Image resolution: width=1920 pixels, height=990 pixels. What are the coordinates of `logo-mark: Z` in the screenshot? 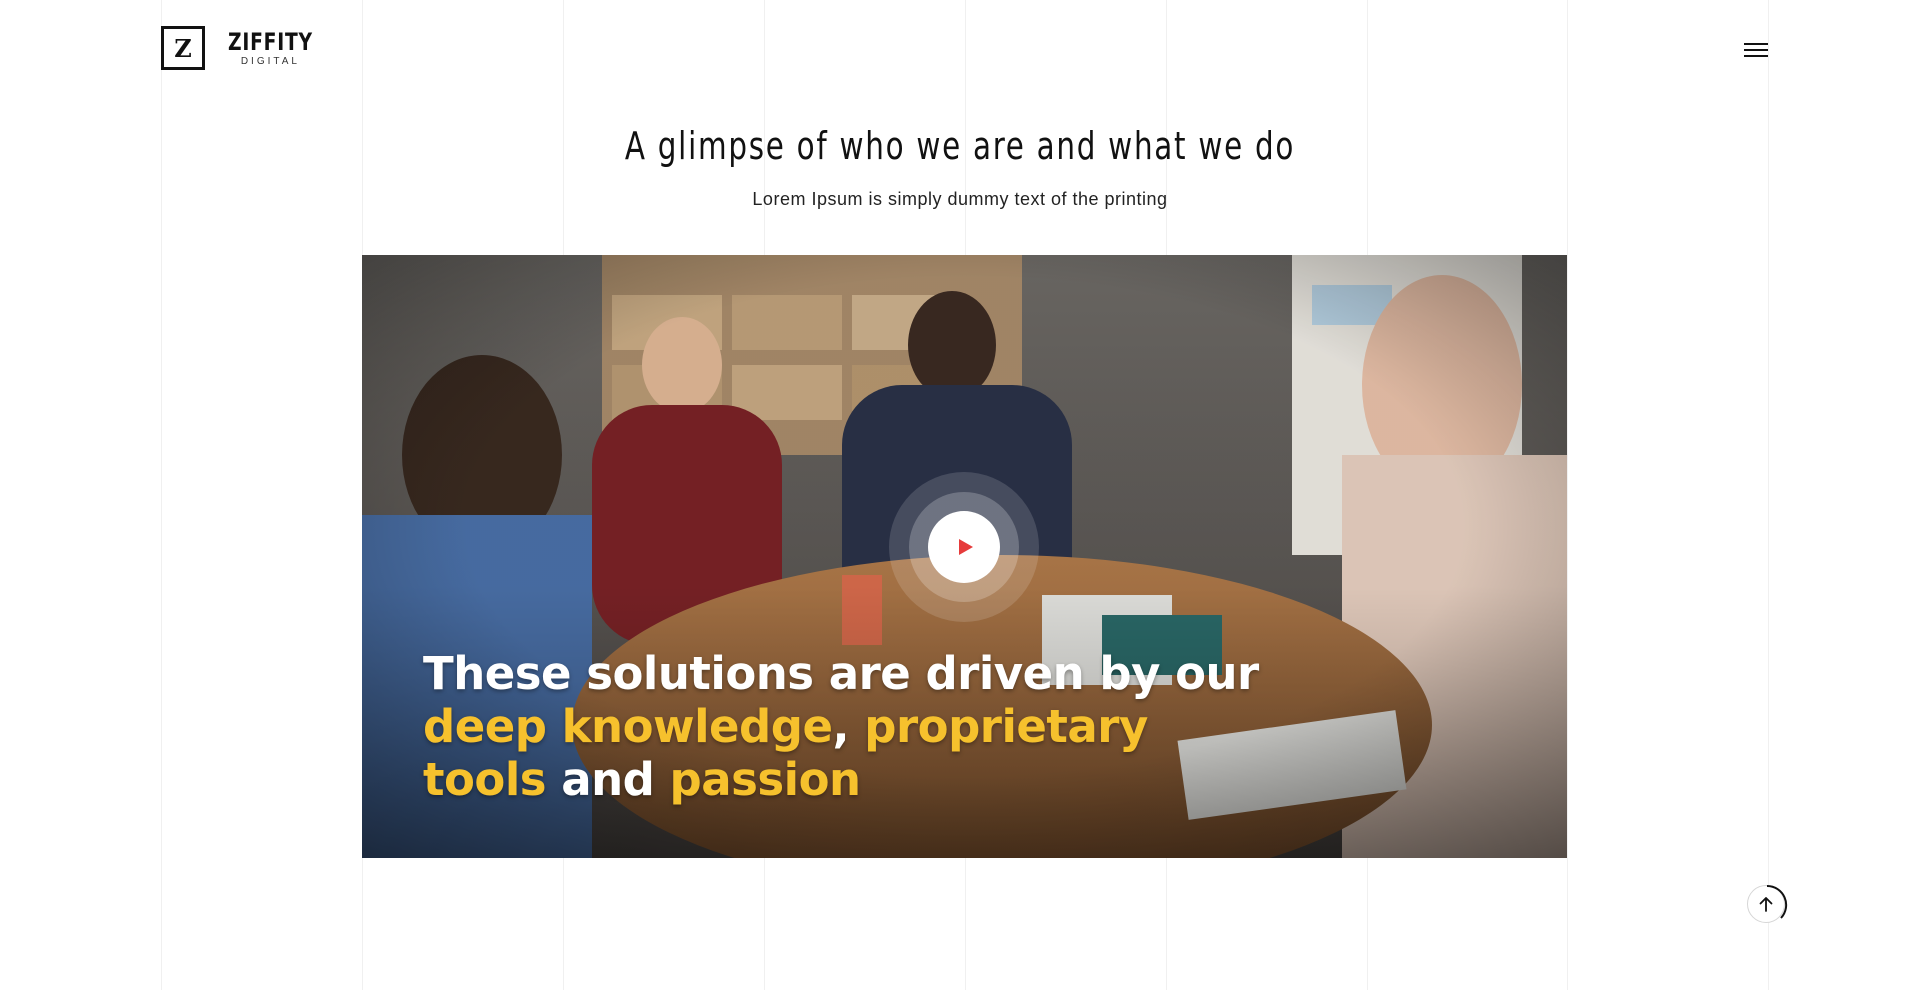 It's located at (183, 48).